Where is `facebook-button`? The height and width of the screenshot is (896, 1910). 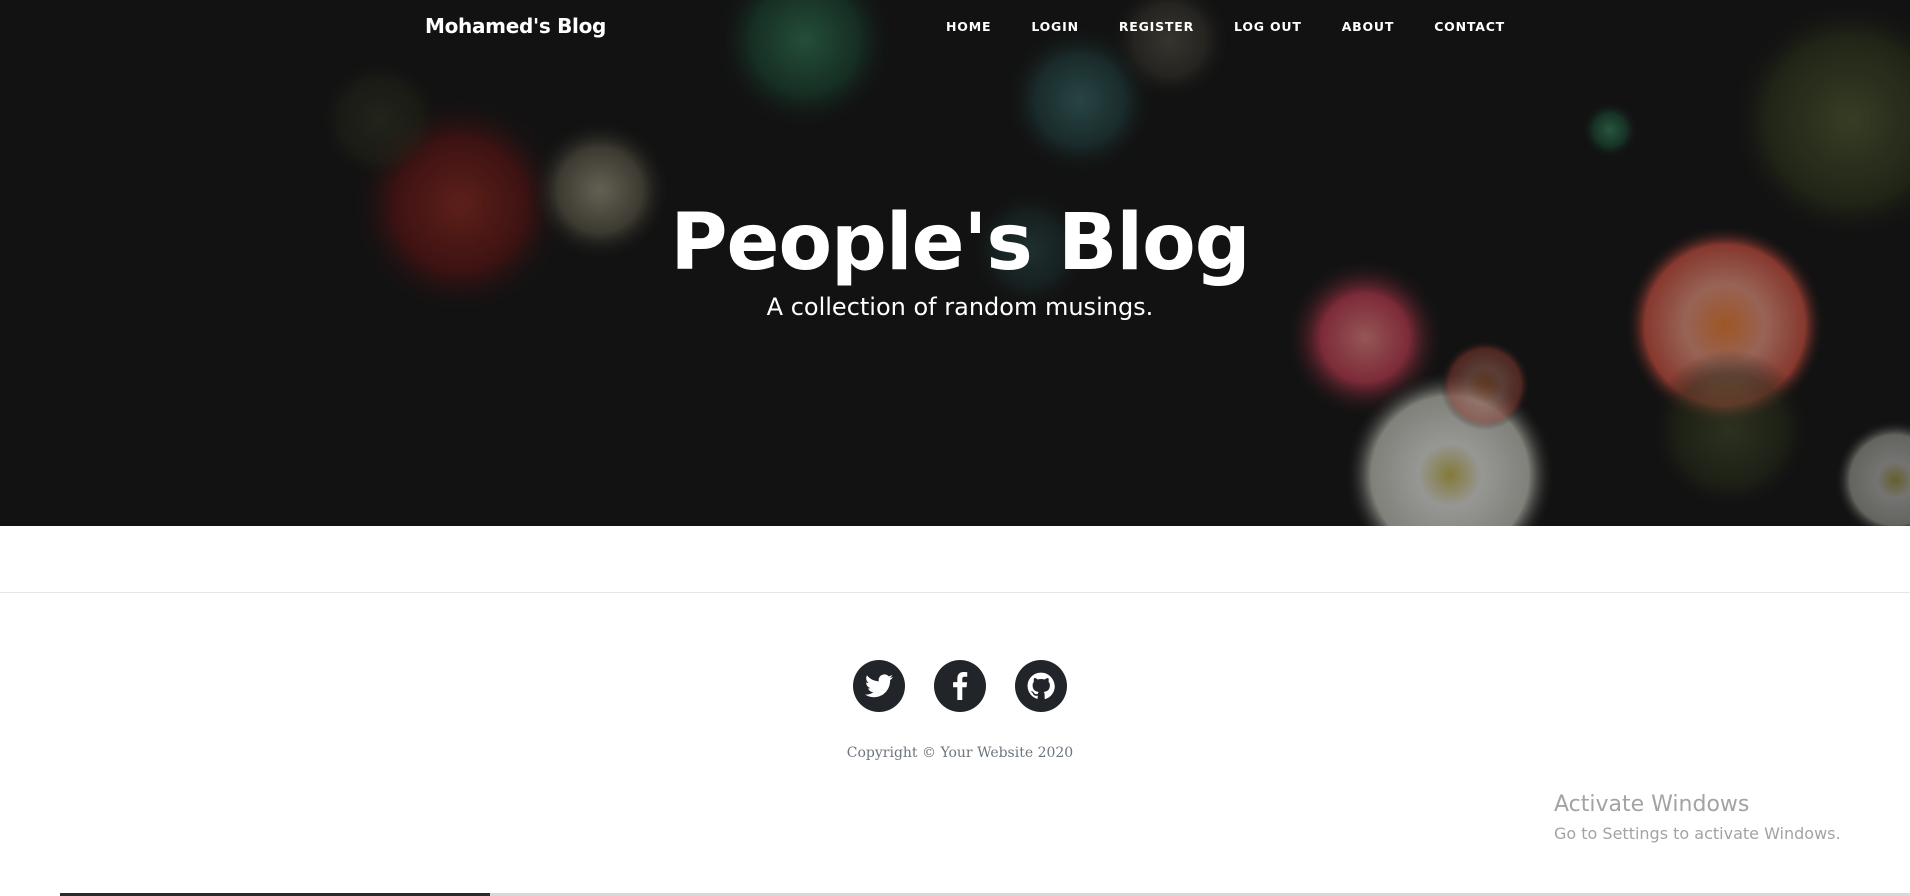
facebook-button is located at coordinates (960, 686).